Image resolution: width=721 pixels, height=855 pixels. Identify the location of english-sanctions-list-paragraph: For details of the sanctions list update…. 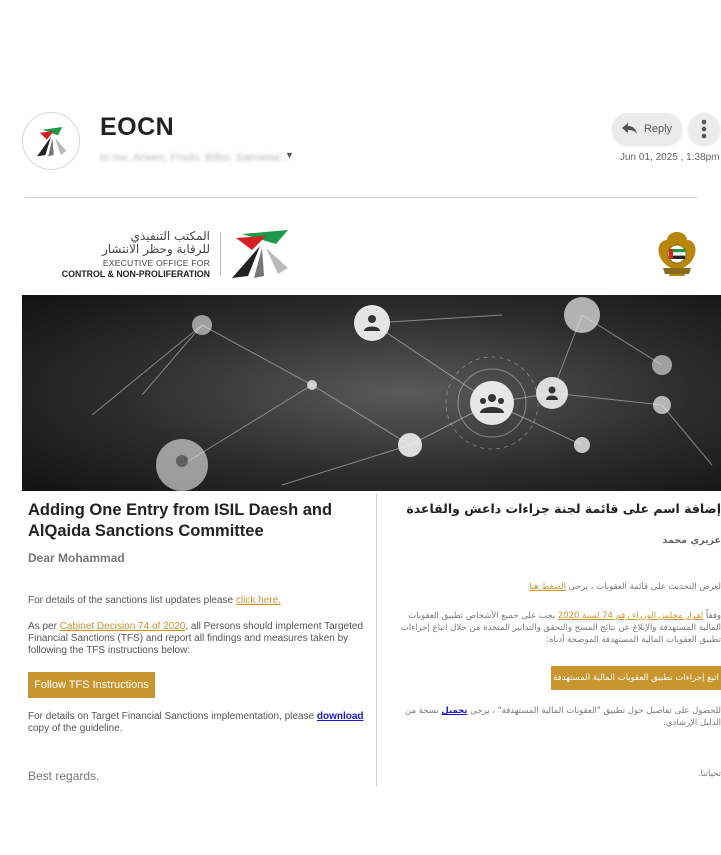
(199, 601).